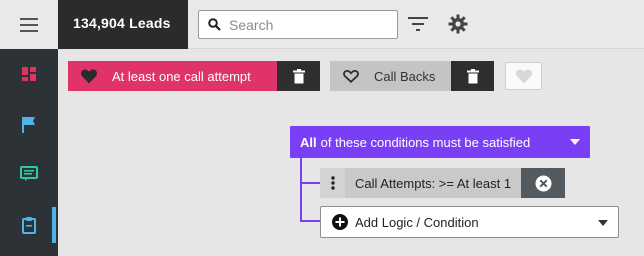 This screenshot has width=644, height=256. Describe the element at coordinates (123, 24) in the screenshot. I see `leads-count: 134,904 Leads` at that location.